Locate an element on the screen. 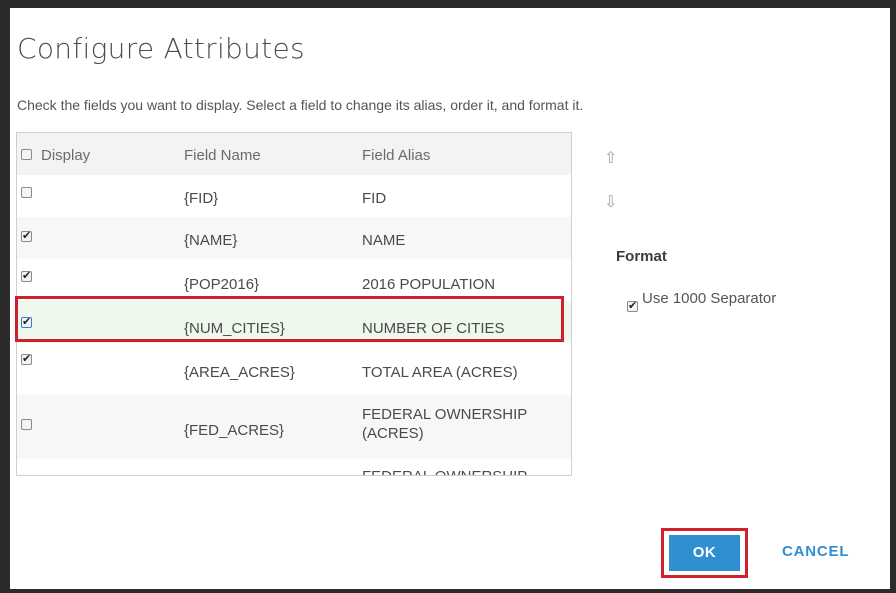  field-alias-cell: TOTAL AREA (ACRES) is located at coordinates (440, 372).